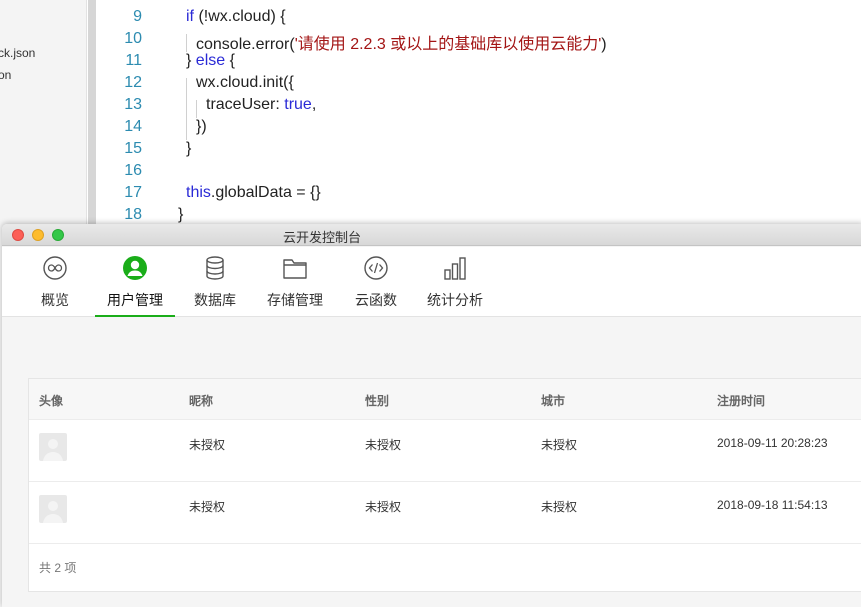 The image size is (861, 607). I want to click on code-text: ), so click(604, 44).